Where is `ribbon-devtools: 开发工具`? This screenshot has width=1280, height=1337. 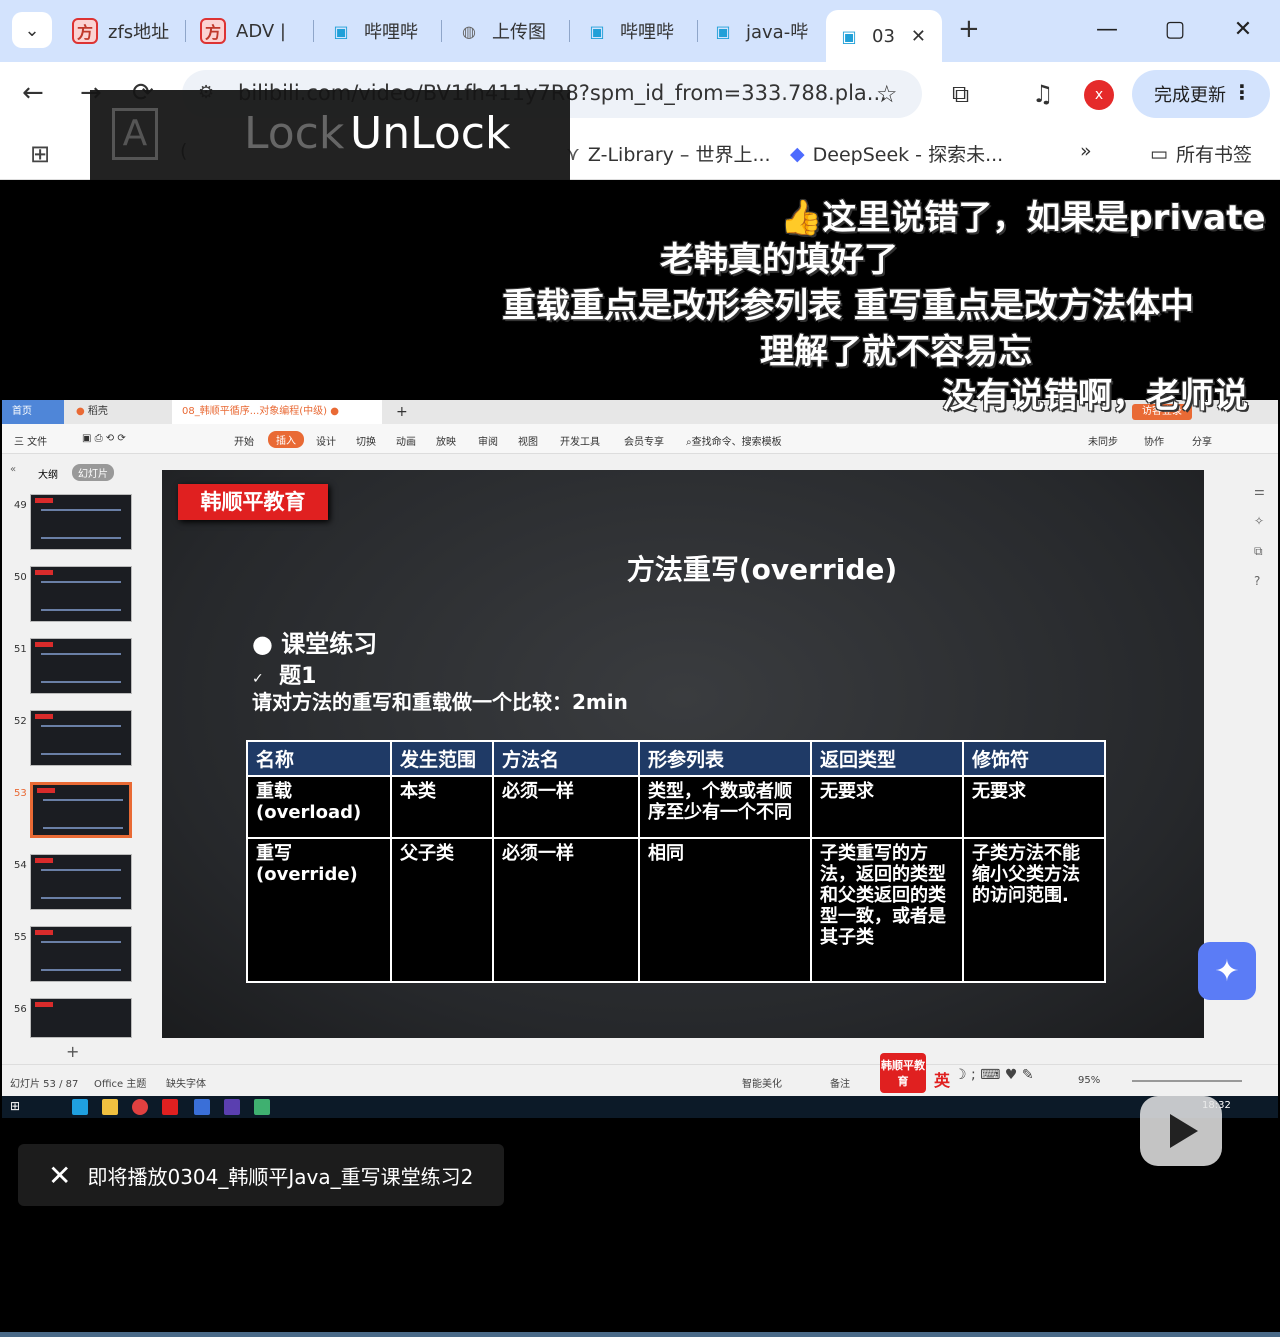 ribbon-devtools: 开发工具 is located at coordinates (580, 440).